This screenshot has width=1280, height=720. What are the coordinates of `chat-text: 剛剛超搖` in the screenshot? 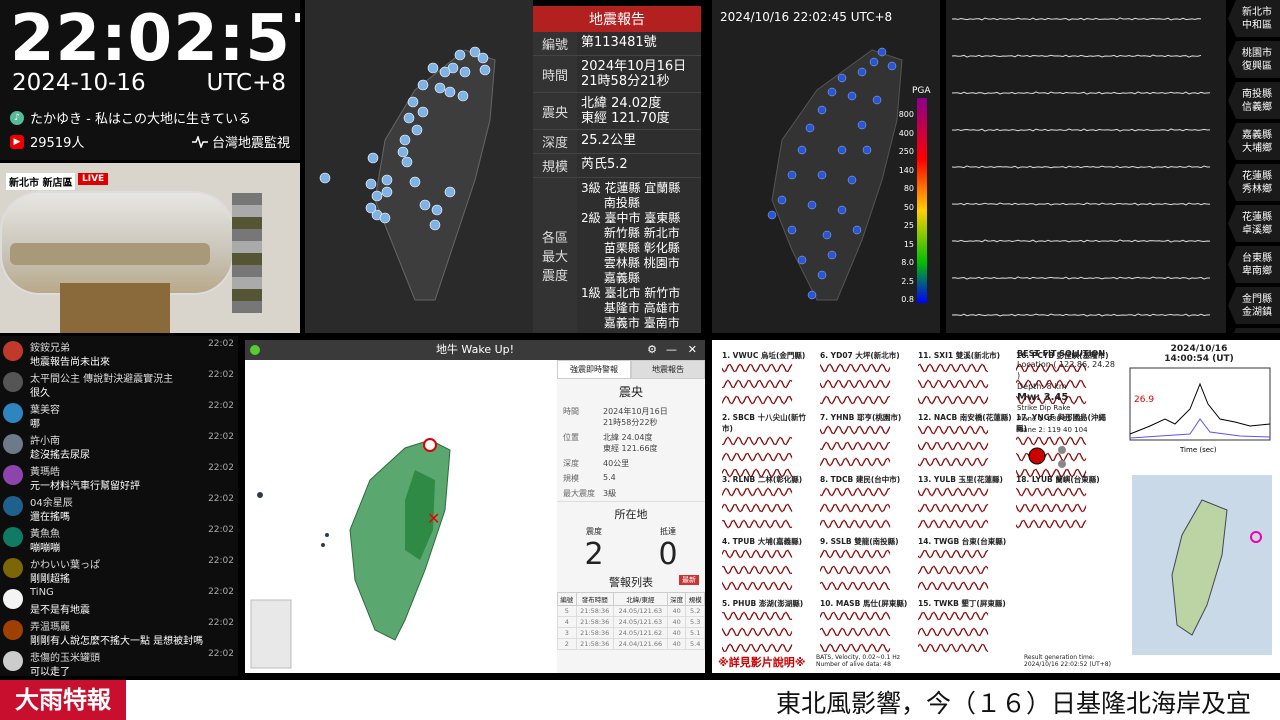 It's located at (50, 579).